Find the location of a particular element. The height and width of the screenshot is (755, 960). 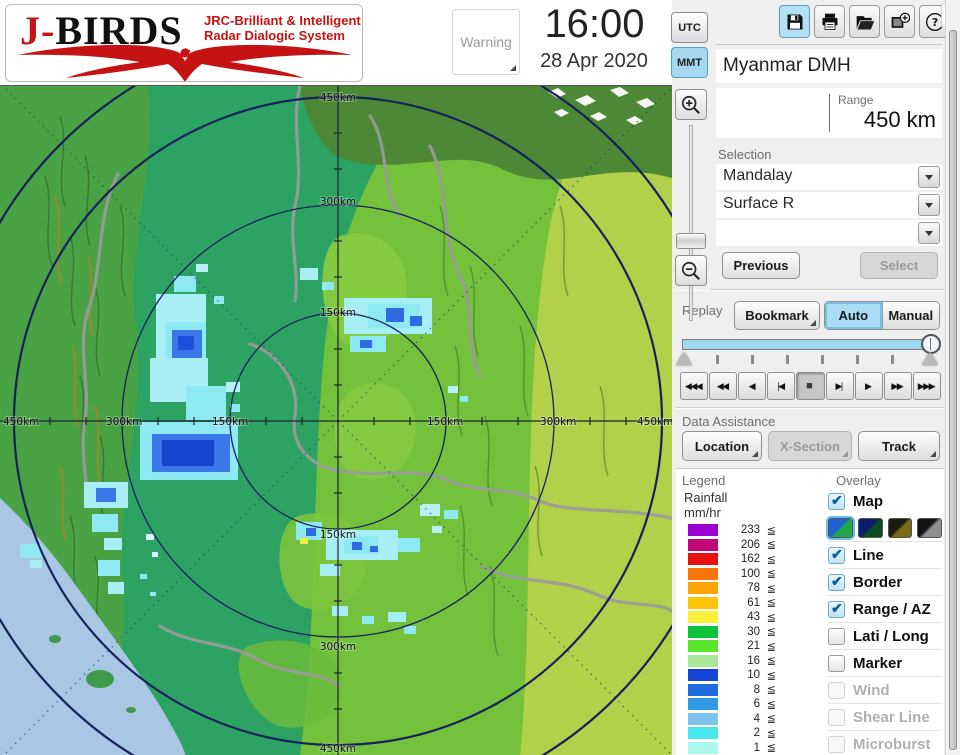

save-button is located at coordinates (794, 21).